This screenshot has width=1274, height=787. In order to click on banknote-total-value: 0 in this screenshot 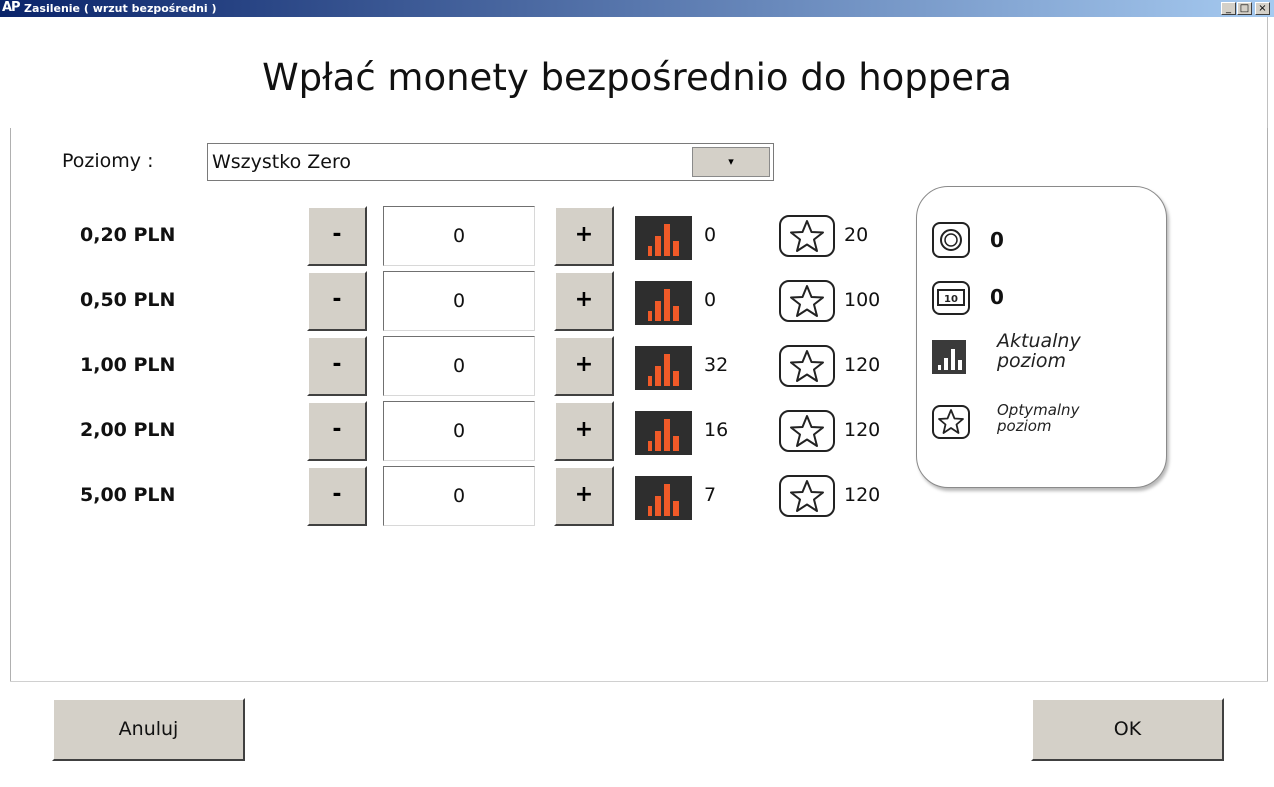, I will do `click(997, 297)`.